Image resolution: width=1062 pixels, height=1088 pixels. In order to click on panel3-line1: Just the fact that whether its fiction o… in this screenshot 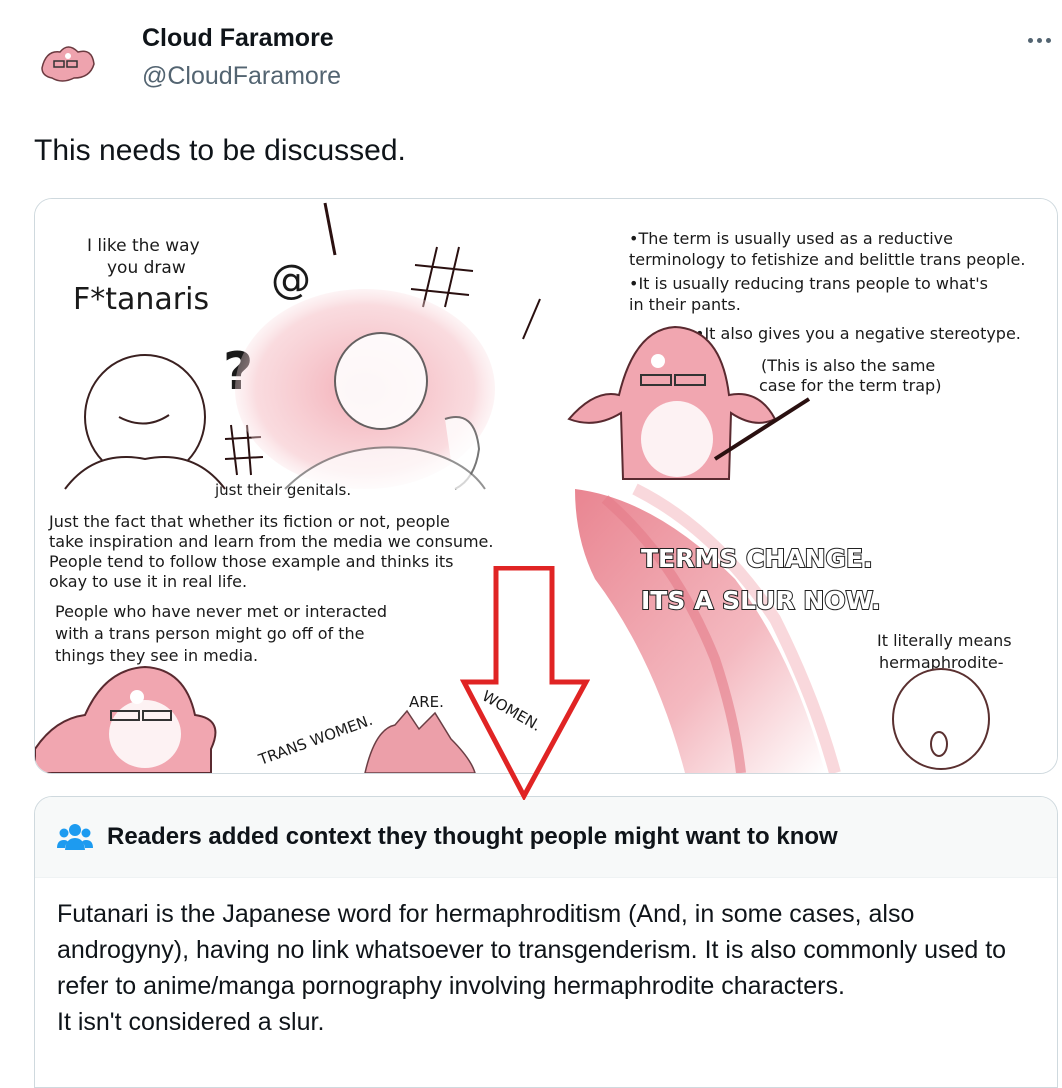, I will do `click(249, 521)`.